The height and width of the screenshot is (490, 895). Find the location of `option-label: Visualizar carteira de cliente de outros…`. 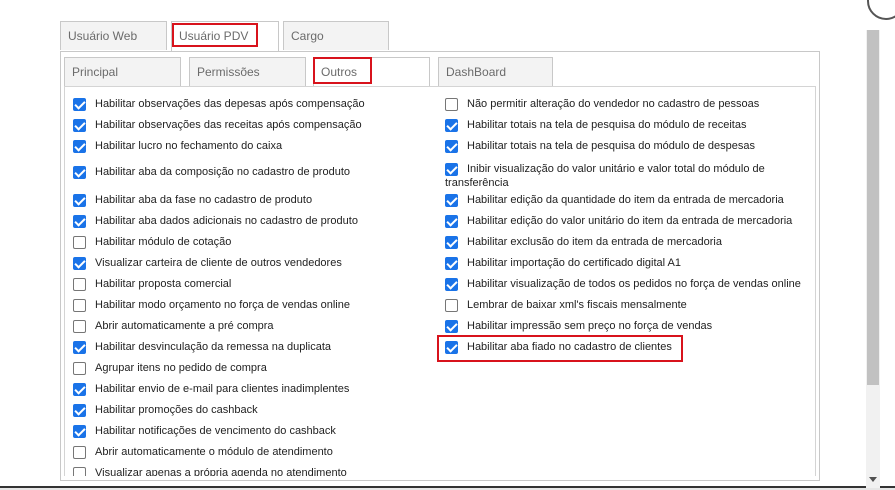

option-label: Visualizar carteira de cliente de outros… is located at coordinates (218, 263).